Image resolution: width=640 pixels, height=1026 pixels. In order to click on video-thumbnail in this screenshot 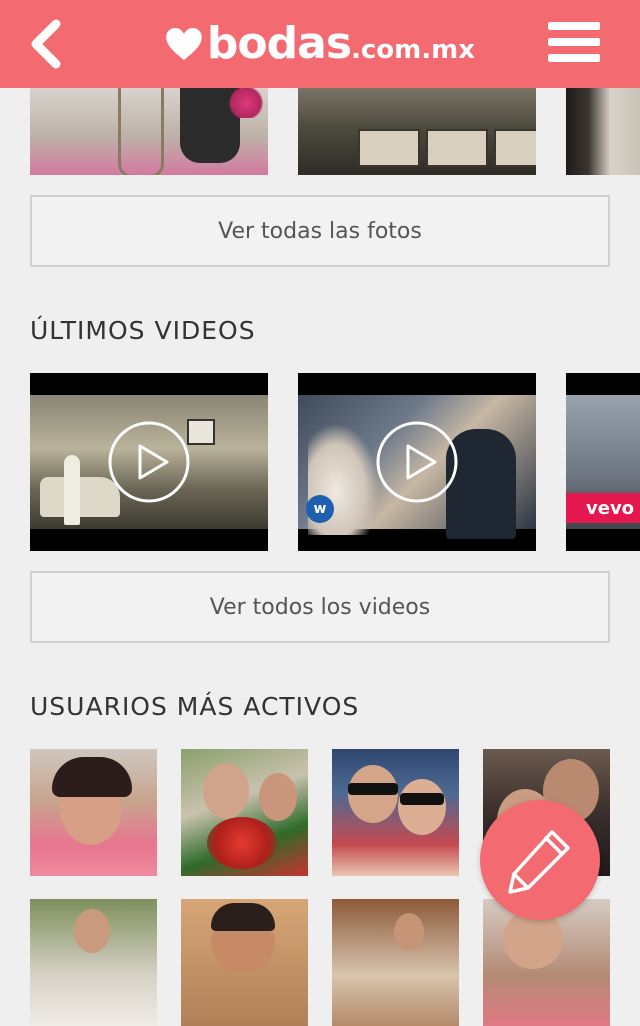, I will do `click(149, 462)`.